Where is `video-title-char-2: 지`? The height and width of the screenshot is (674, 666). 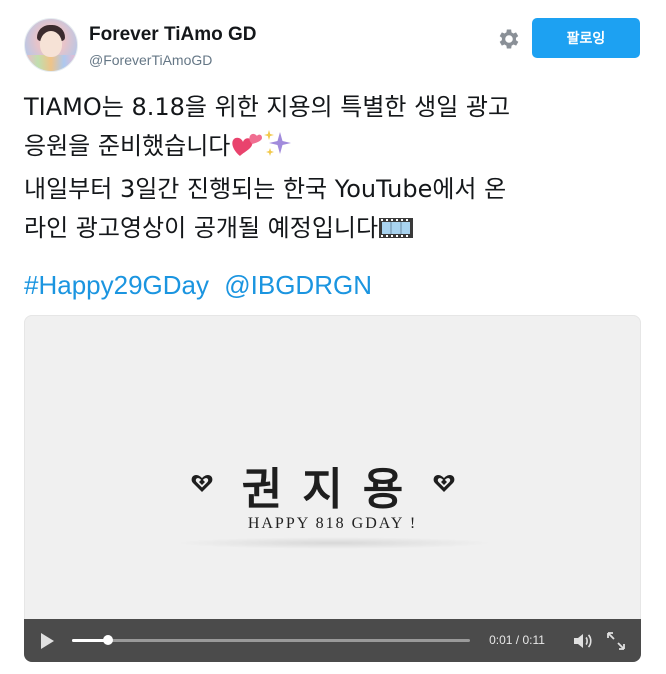
video-title-char-2: 지 is located at coordinates (332, 489).